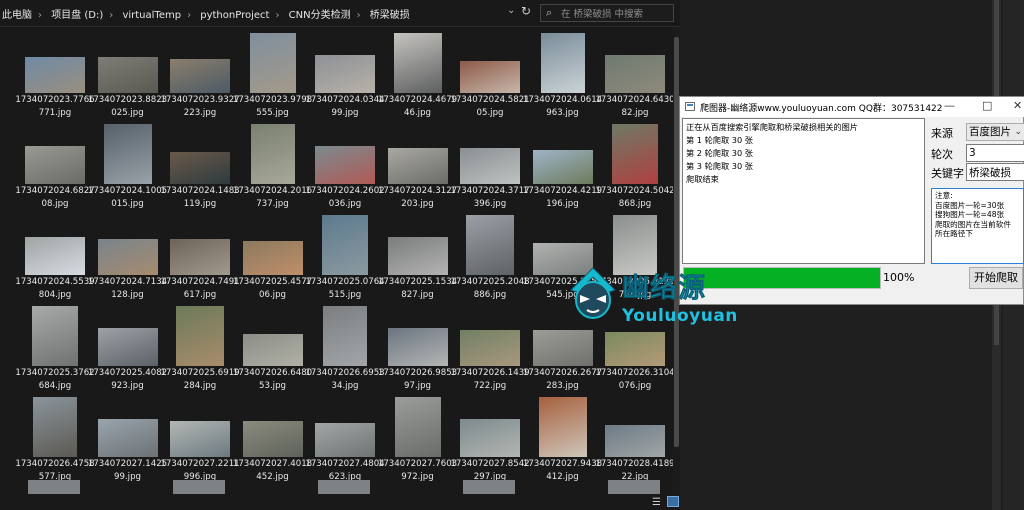 The height and width of the screenshot is (510, 1024). What do you see at coordinates (77, 15) in the screenshot?
I see `breadcrumb-drive: 项目盘 (D:)` at bounding box center [77, 15].